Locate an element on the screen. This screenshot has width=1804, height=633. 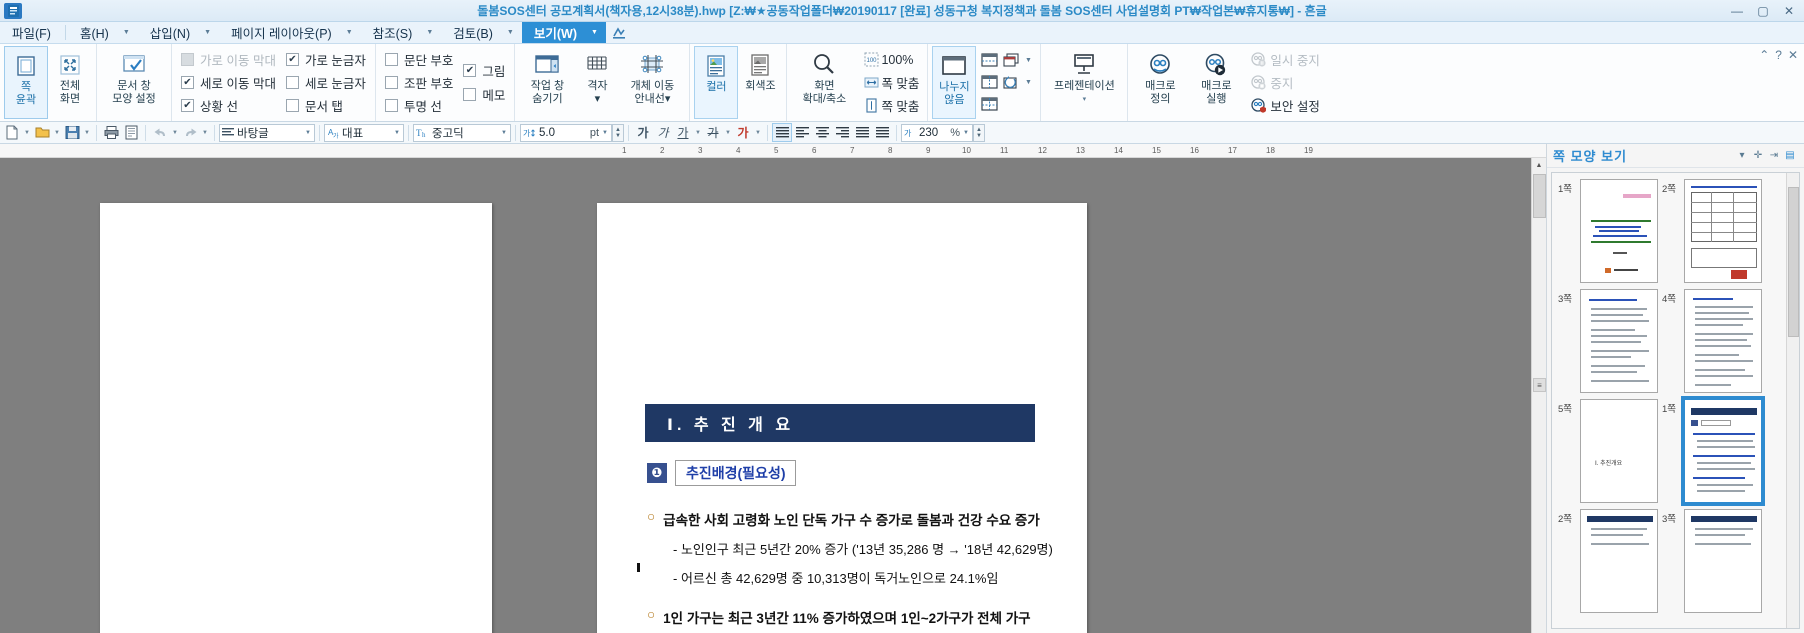
thumbnail-scrollbar-thumb is located at coordinates (1793, 262).